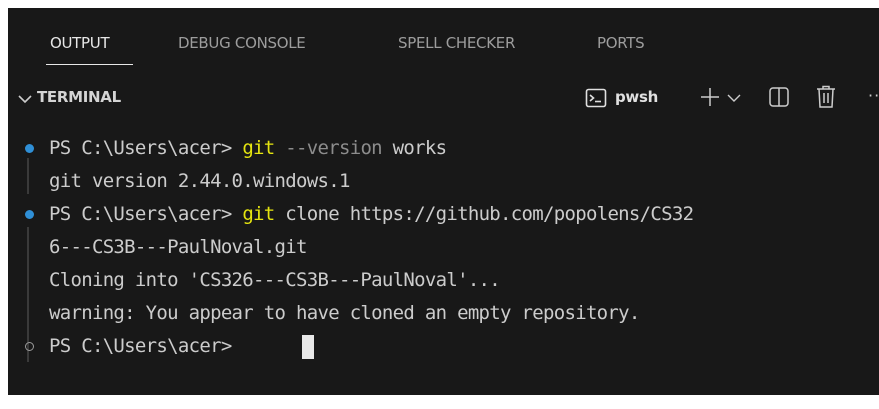  I want to click on chevron-down-icon, so click(25, 99).